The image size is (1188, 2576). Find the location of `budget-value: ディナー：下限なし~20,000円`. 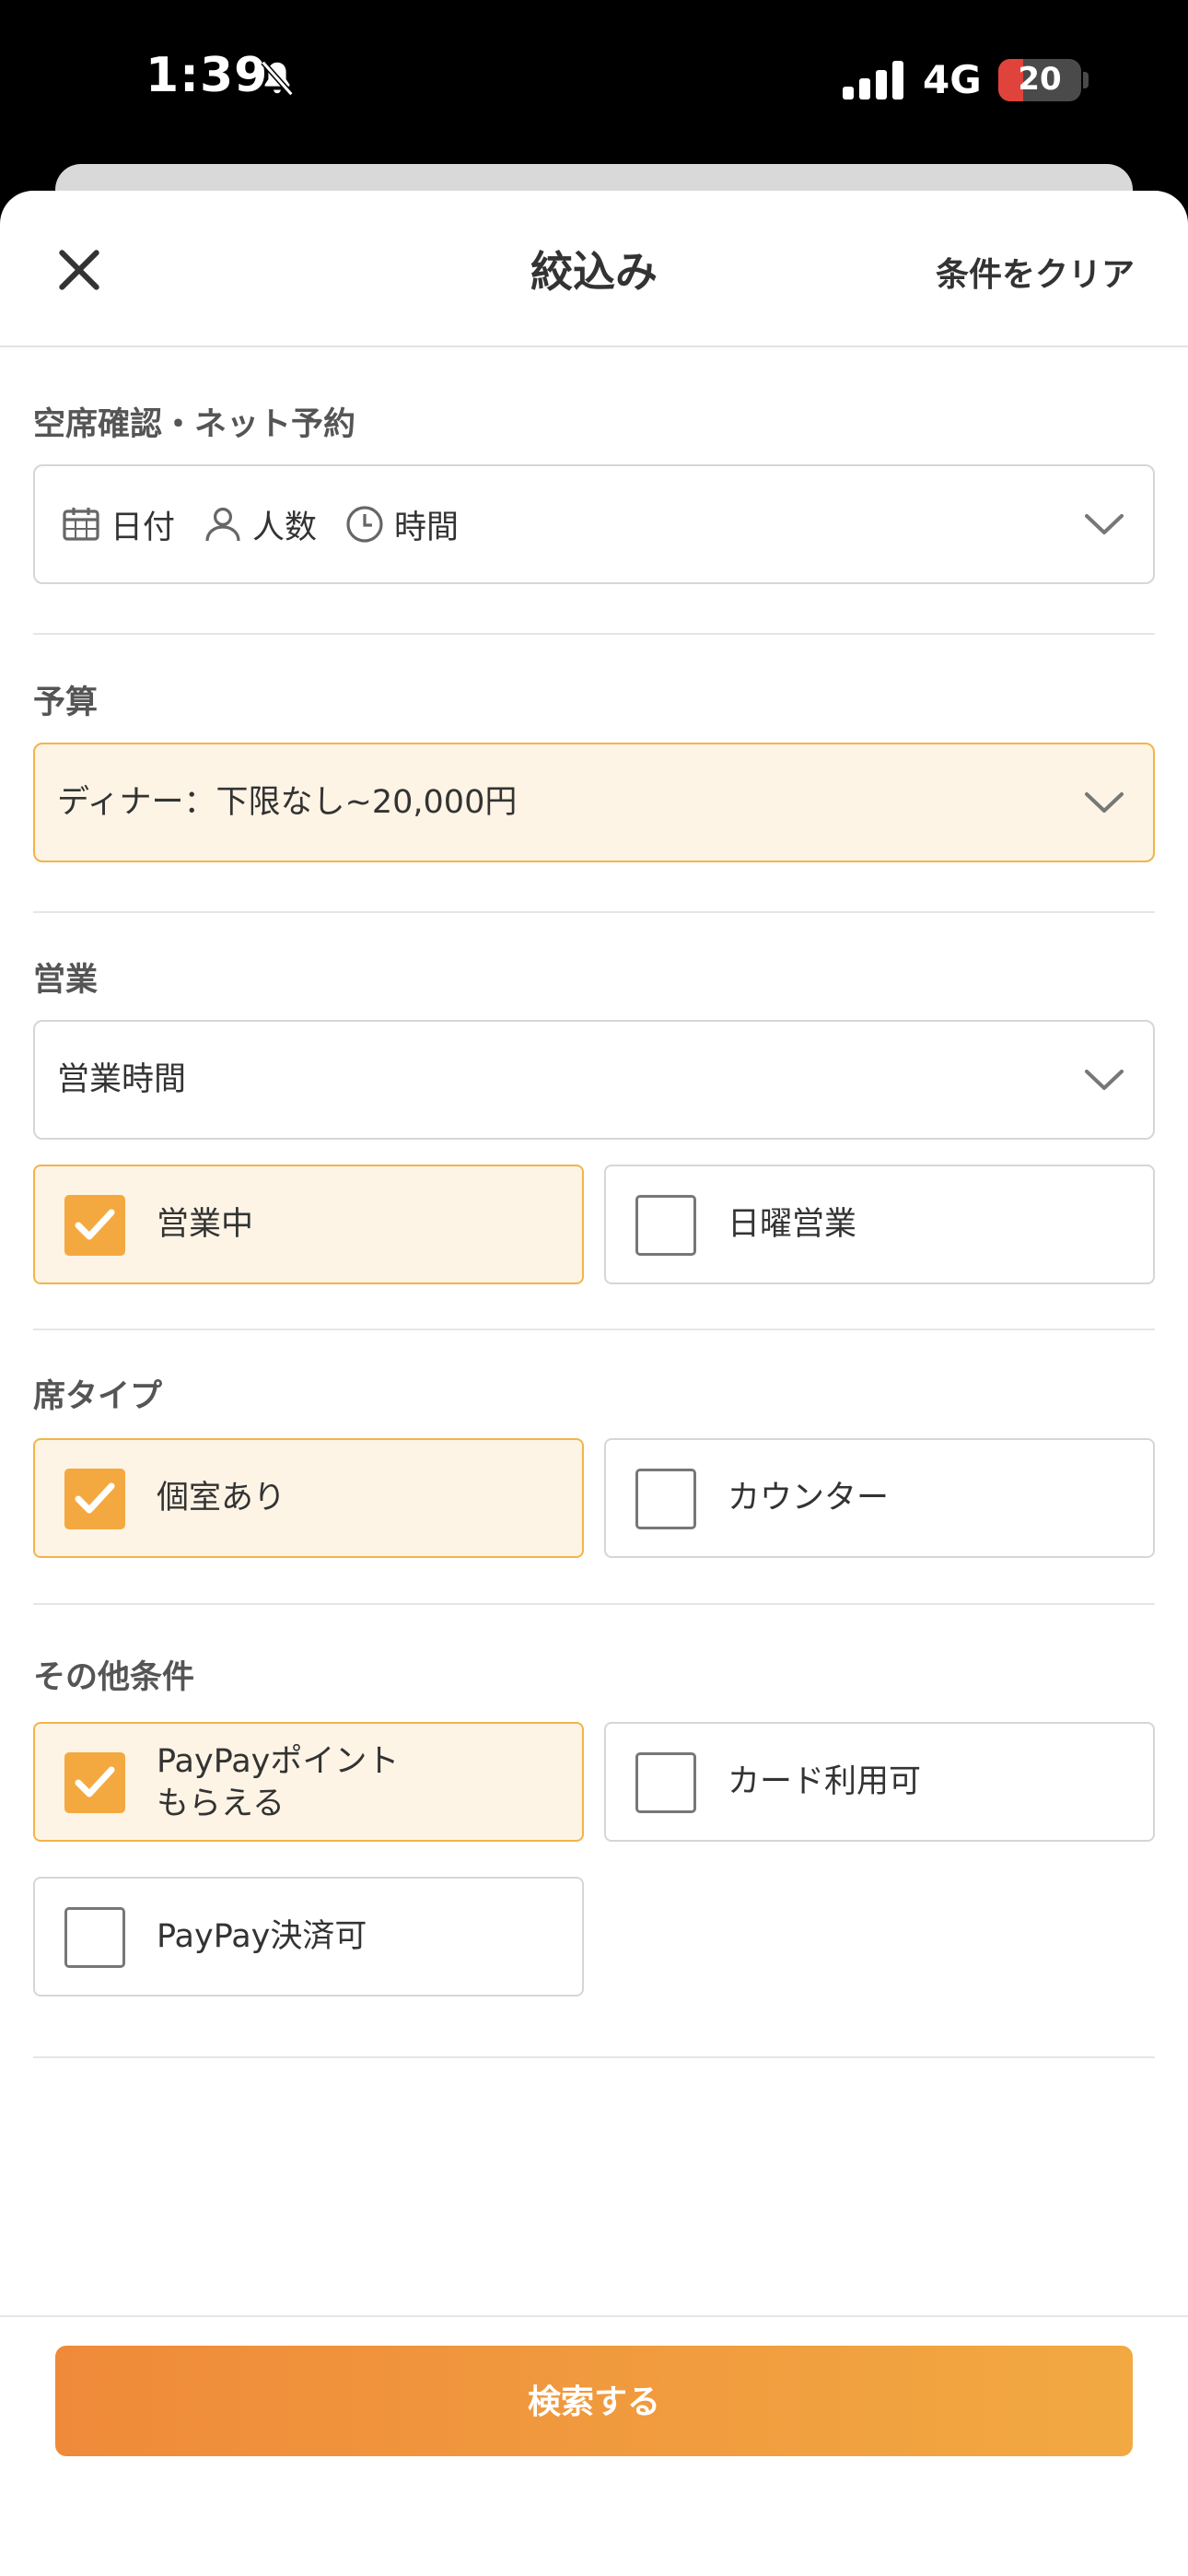

budget-value: ディナー：下限なし~20,000円 is located at coordinates (287, 802).